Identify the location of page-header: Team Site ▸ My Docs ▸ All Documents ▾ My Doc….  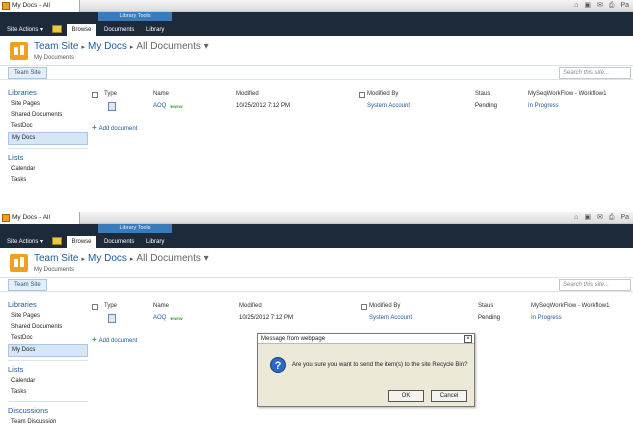
(316, 263).